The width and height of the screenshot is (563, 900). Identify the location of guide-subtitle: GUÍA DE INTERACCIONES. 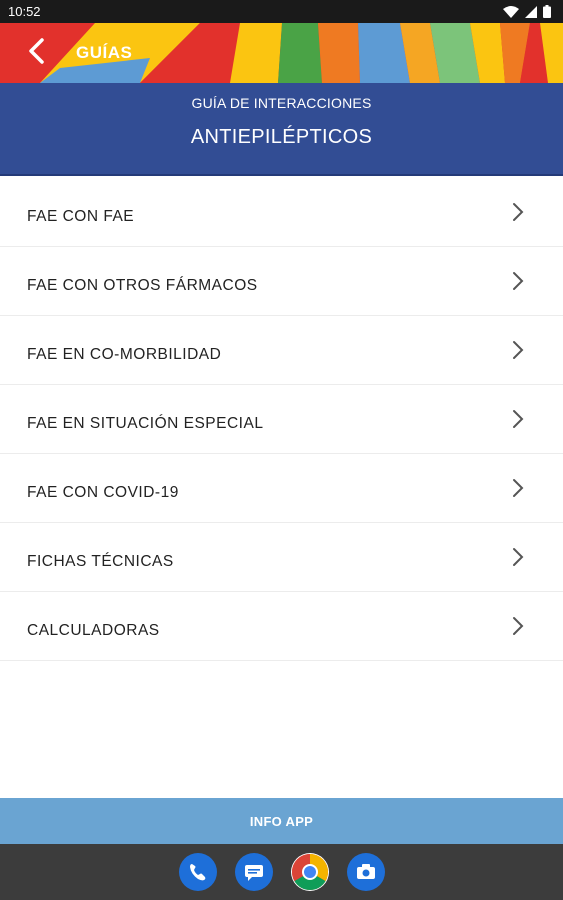
(281, 103).